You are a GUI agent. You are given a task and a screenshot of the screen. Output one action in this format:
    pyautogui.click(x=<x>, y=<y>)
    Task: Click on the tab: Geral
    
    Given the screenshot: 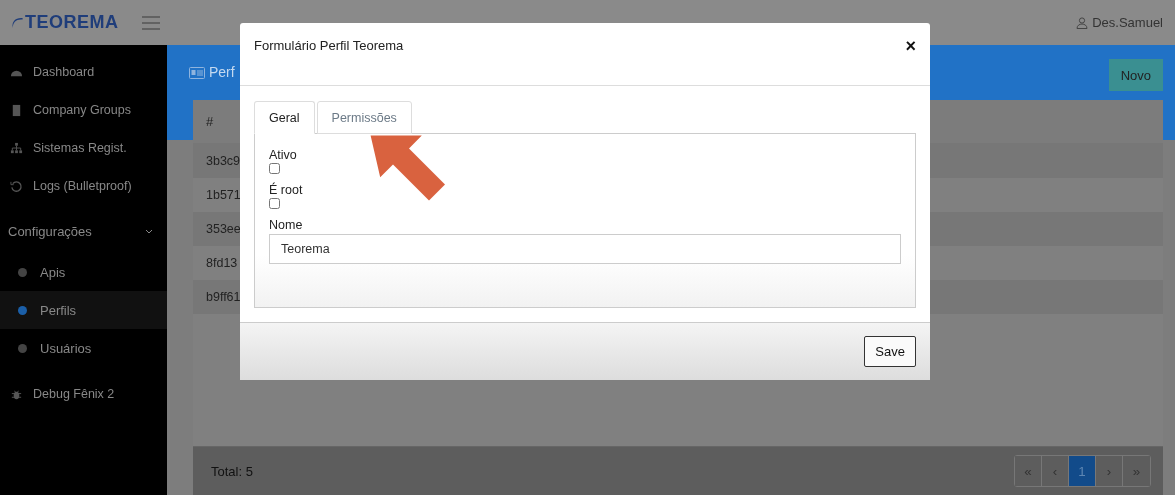 What is the action you would take?
    pyautogui.click(x=284, y=117)
    